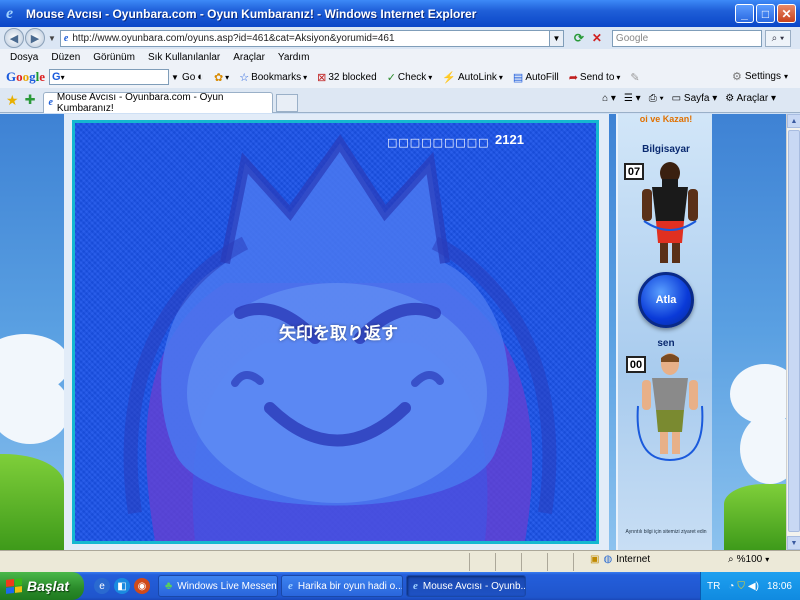 The height and width of the screenshot is (600, 800). Describe the element at coordinates (695, 98) in the screenshot. I see `page-menu-button: ▭ Sayfa ▾` at that location.